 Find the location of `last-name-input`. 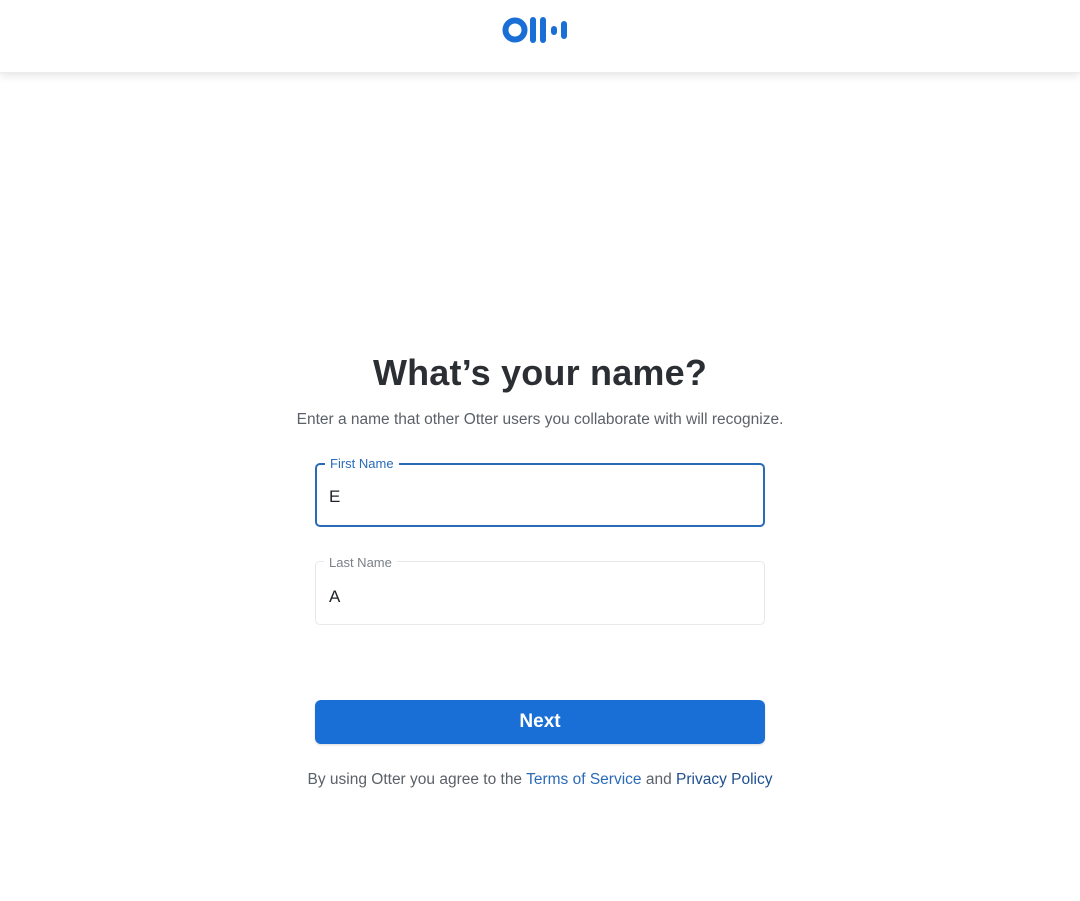

last-name-input is located at coordinates (539, 597).